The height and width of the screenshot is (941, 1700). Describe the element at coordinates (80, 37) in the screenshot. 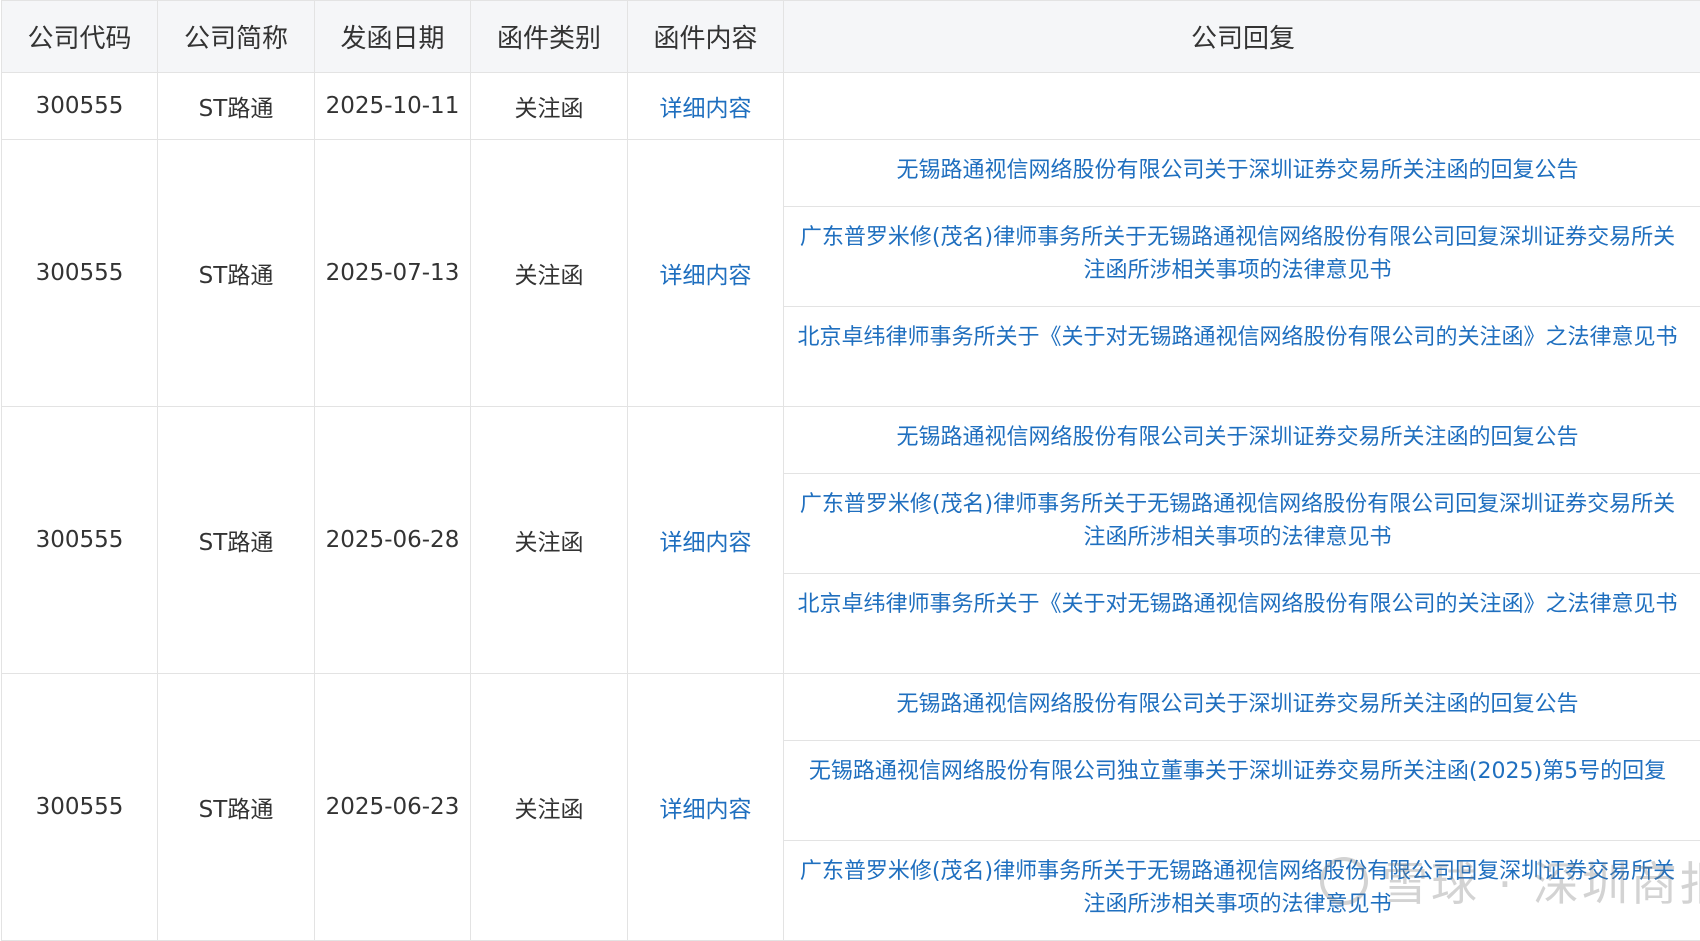

I see `header-company-code: 公司代码` at that location.